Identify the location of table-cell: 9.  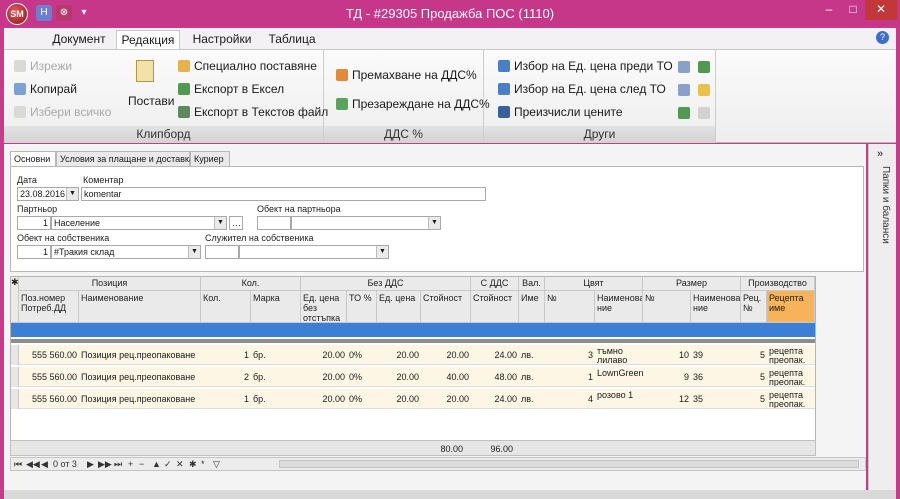
(686, 377).